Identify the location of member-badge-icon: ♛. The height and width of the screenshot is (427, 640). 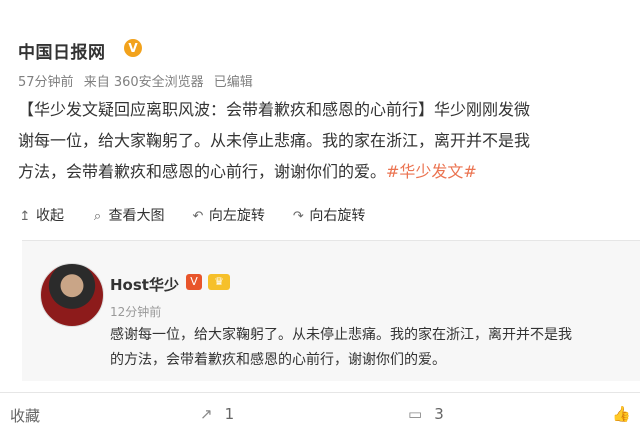
(219, 282).